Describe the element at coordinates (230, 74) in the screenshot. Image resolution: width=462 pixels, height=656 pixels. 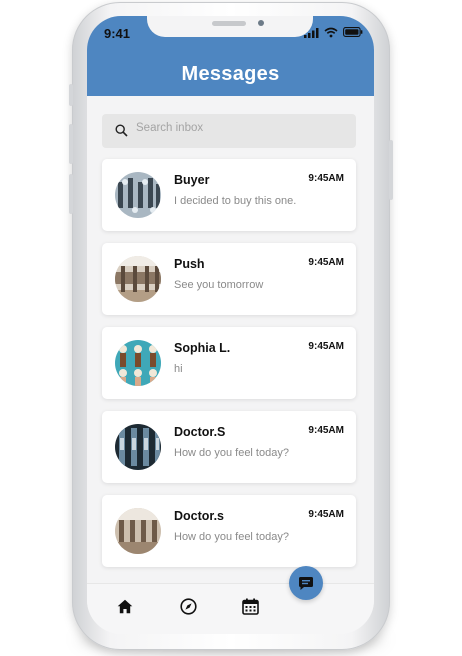
I see `page-title: Messages` at that location.